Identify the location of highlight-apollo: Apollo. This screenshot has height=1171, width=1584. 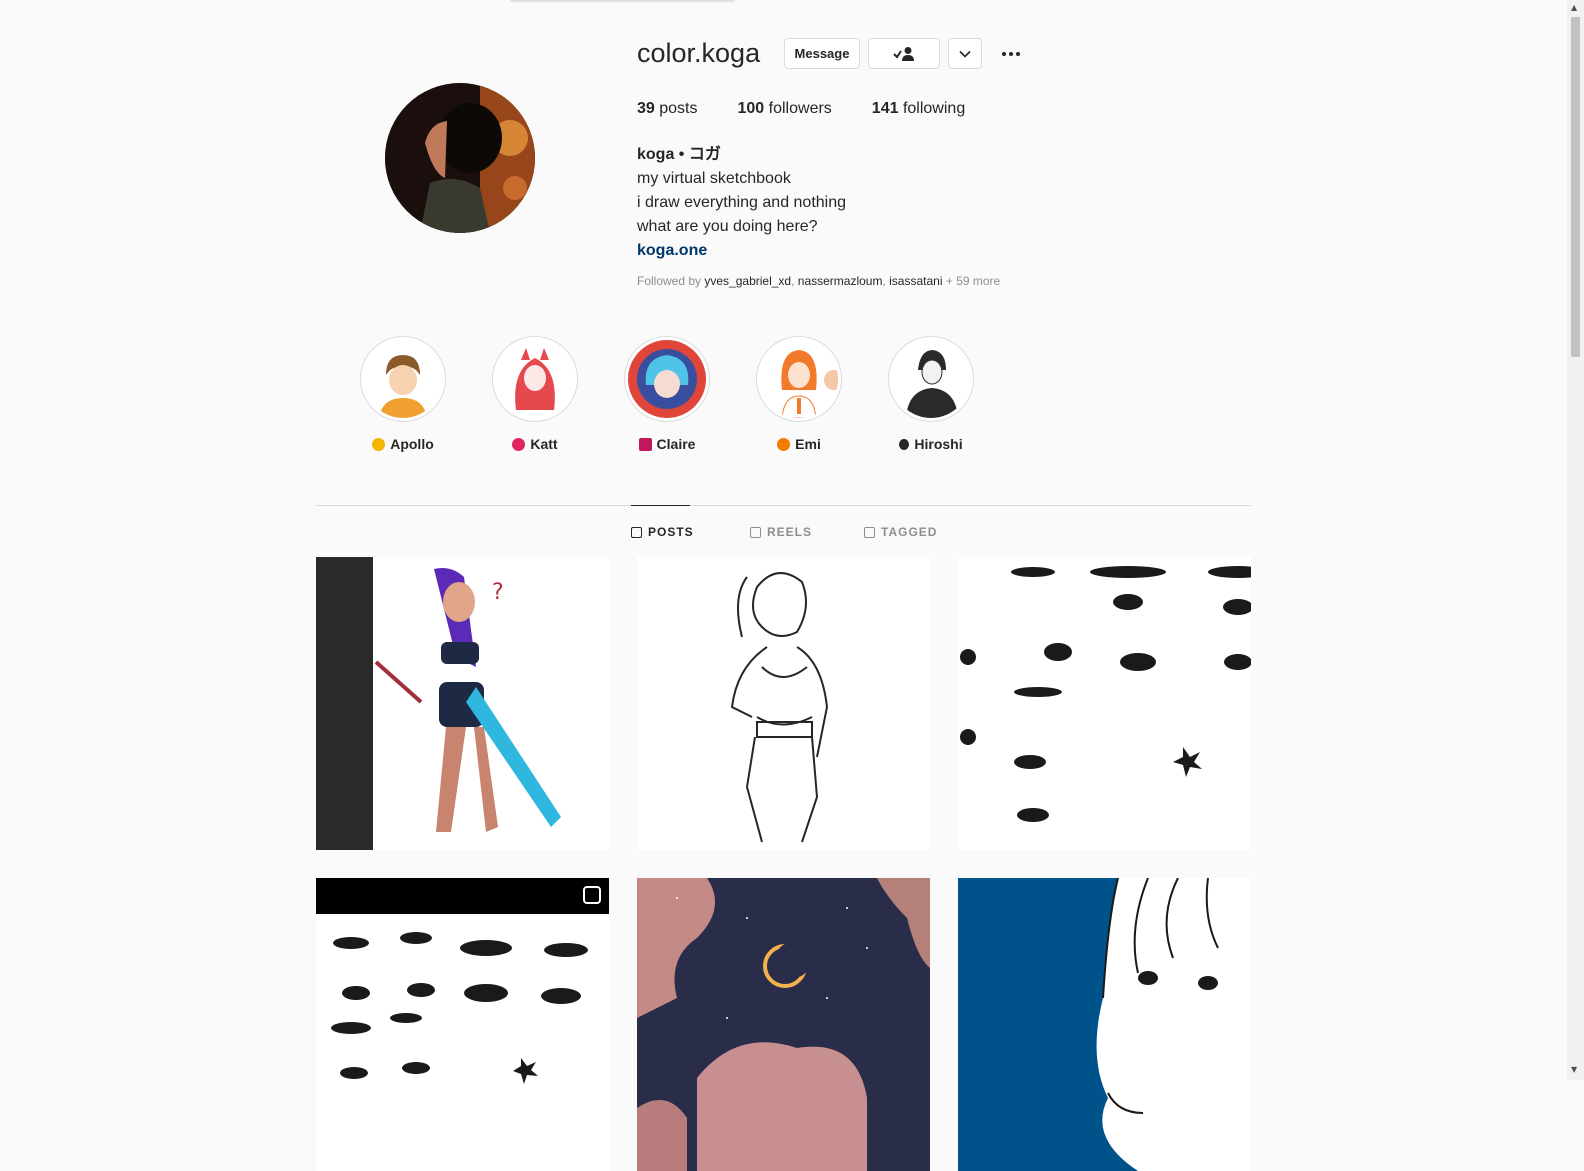
(403, 394).